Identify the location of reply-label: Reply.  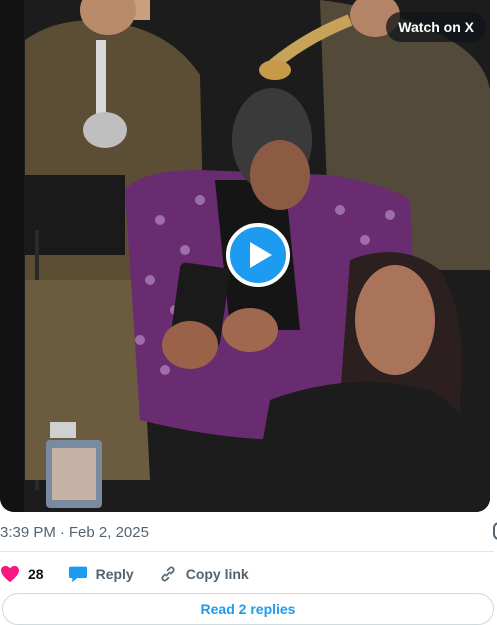
(114, 574).